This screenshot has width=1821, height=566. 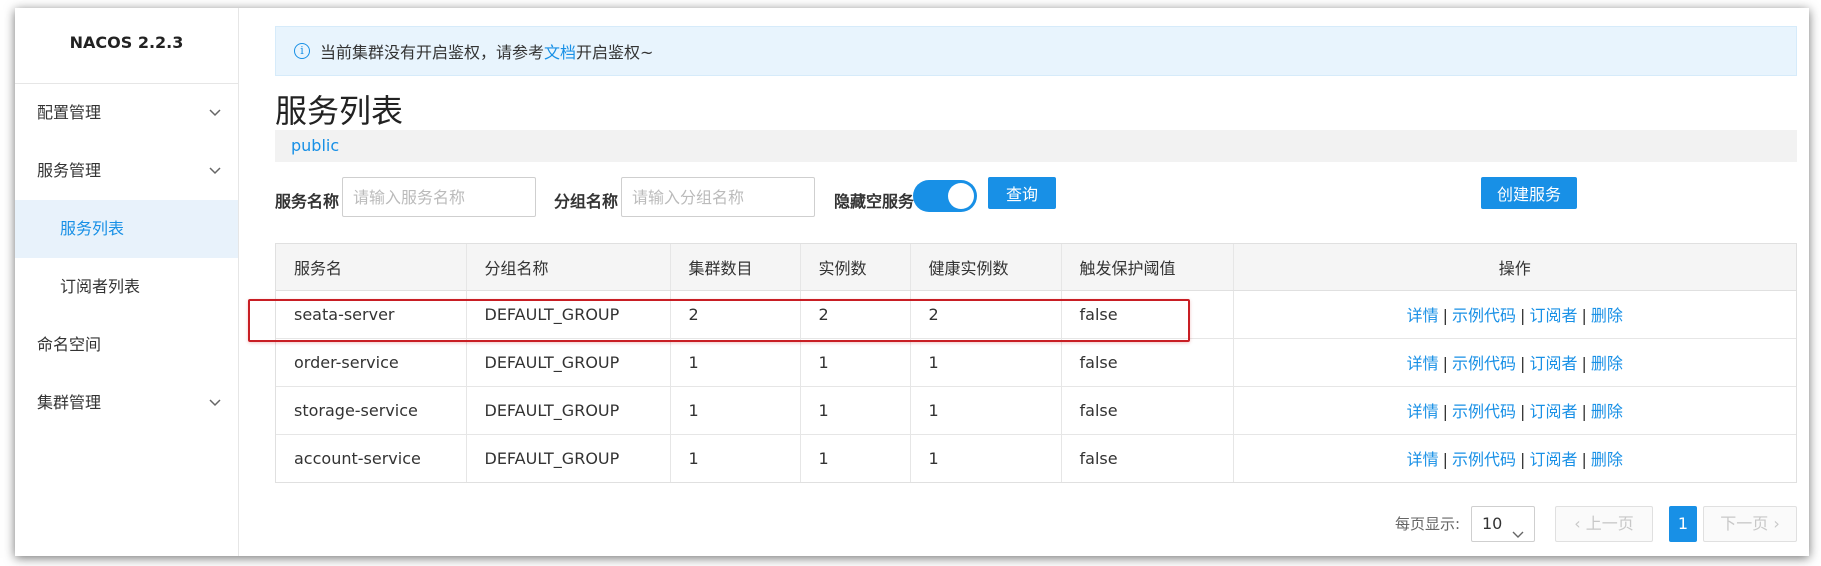 What do you see at coordinates (1609, 523) in the screenshot?
I see `prev-page-label: 上一页` at bounding box center [1609, 523].